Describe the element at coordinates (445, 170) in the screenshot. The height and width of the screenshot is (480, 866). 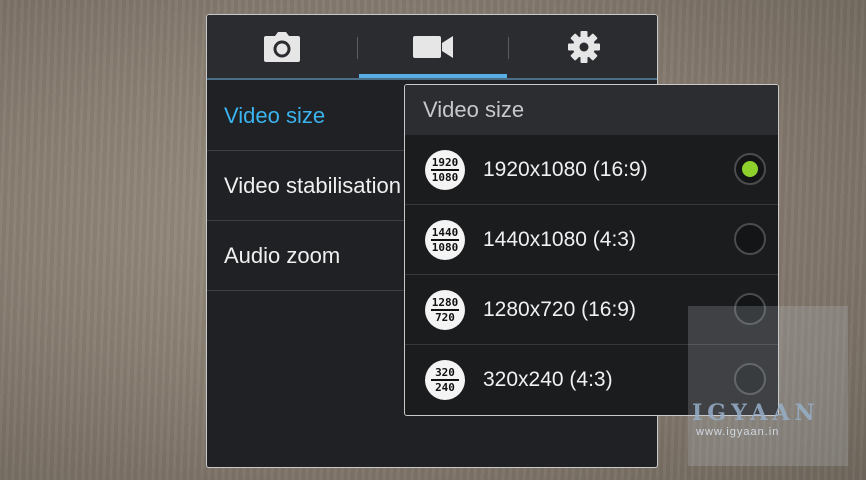
I see `resolution-1920x1080-icon: 1920 1080` at that location.